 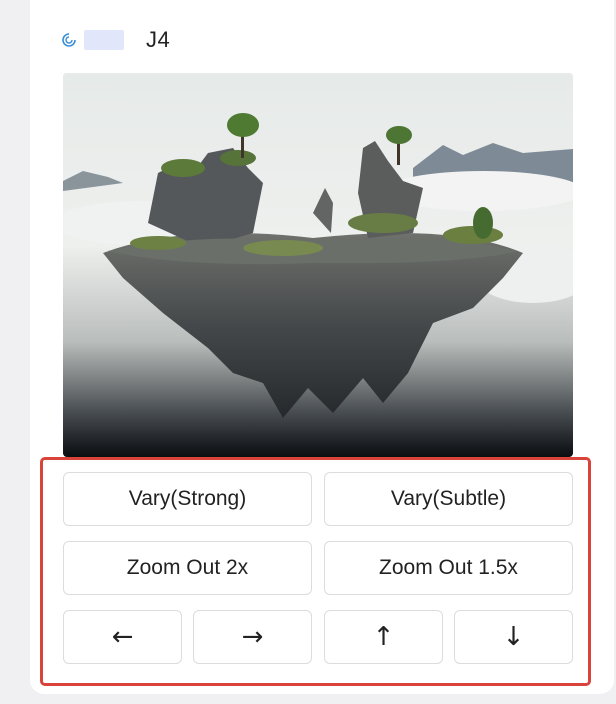 What do you see at coordinates (448, 499) in the screenshot?
I see `vary-subtle-button: Vary(Subtle)` at bounding box center [448, 499].